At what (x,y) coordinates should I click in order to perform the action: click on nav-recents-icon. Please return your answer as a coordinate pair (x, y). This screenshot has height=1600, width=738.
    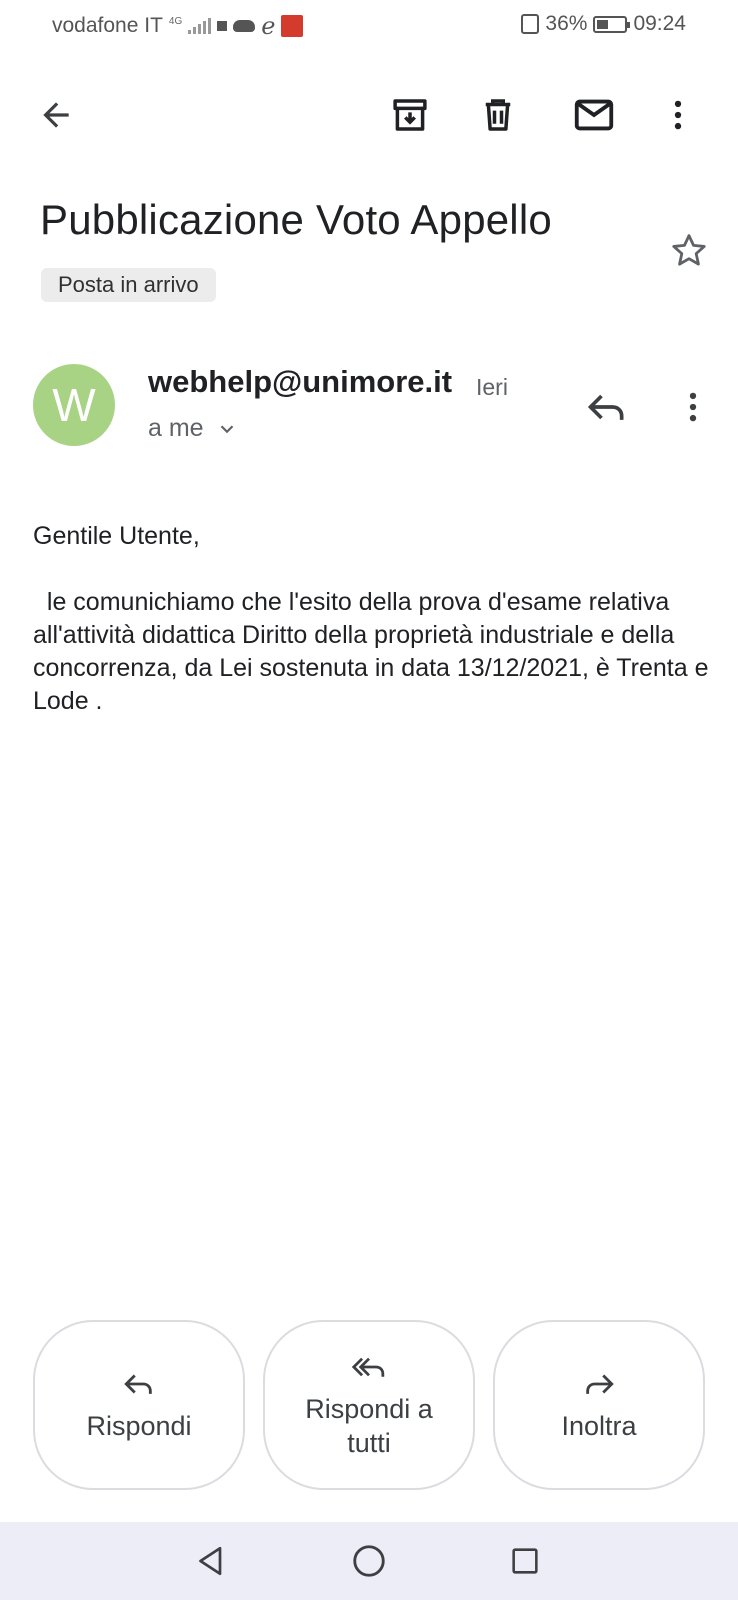
    Looking at the image, I should click on (525, 1561).